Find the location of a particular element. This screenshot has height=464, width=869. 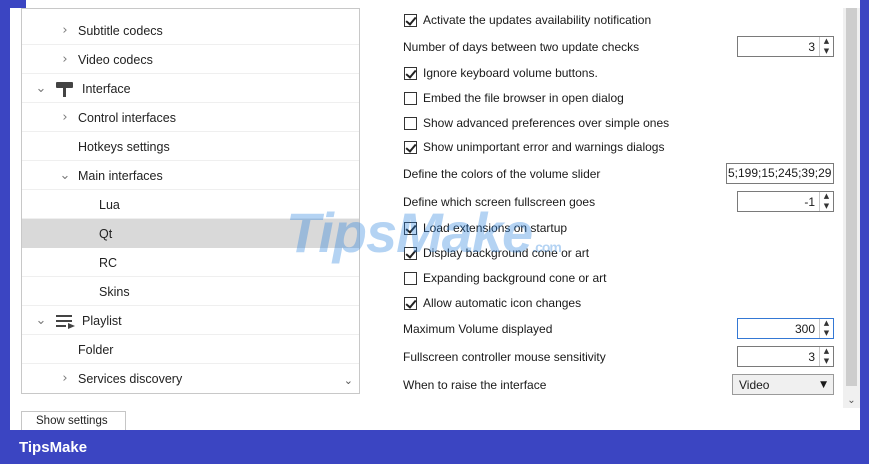

fullscreen-screen-row: Define which screen fullscreen goes is located at coordinates (495, 202).